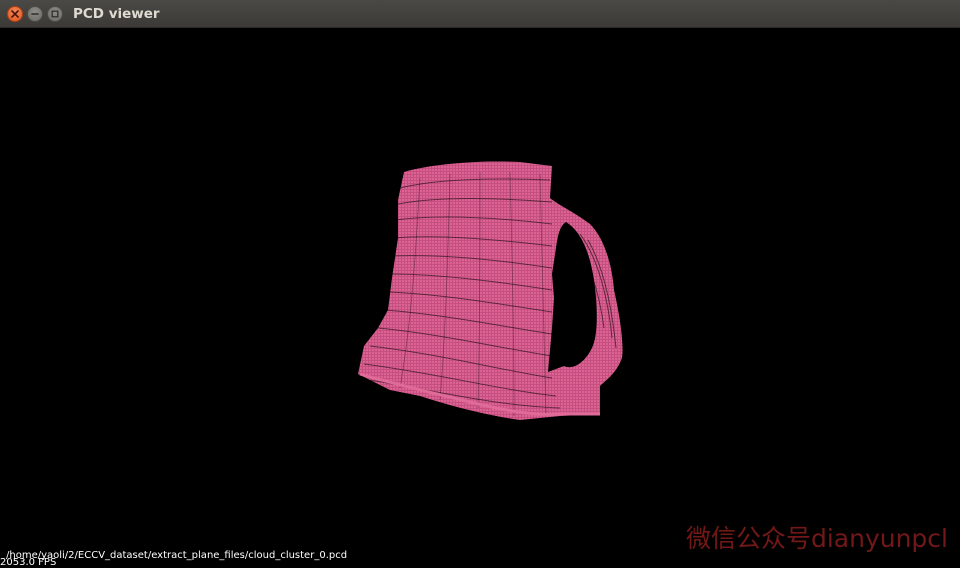 The height and width of the screenshot is (568, 960). I want to click on minimize-icon, so click(35, 14).